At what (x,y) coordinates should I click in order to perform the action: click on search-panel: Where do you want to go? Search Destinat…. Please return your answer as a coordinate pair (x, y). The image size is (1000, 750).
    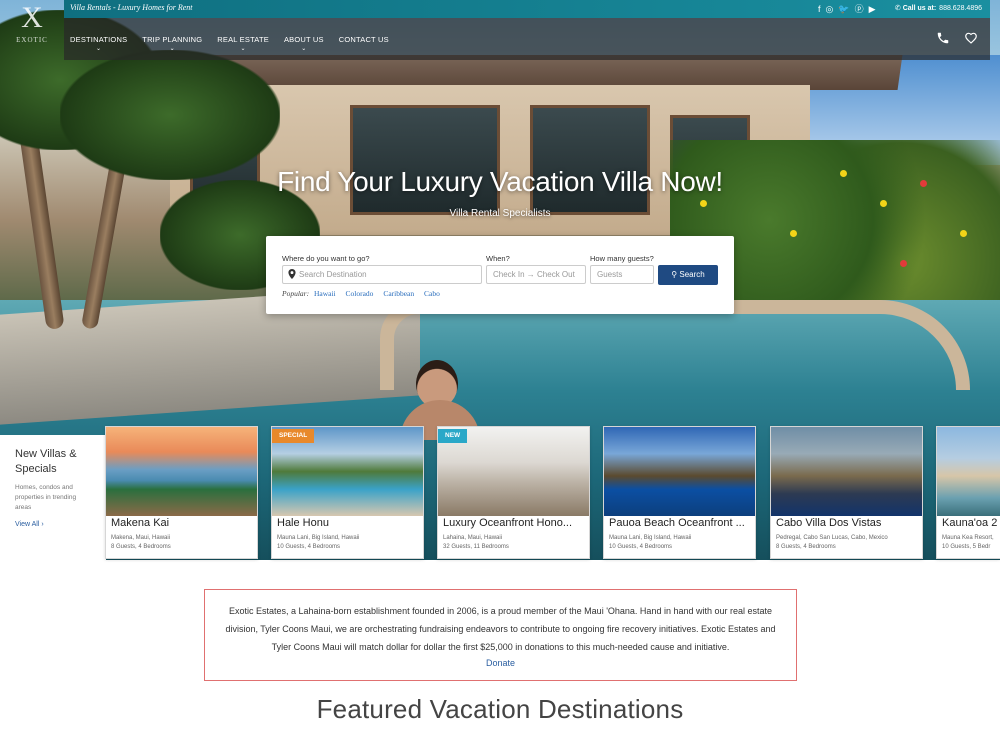
    Looking at the image, I should click on (500, 275).